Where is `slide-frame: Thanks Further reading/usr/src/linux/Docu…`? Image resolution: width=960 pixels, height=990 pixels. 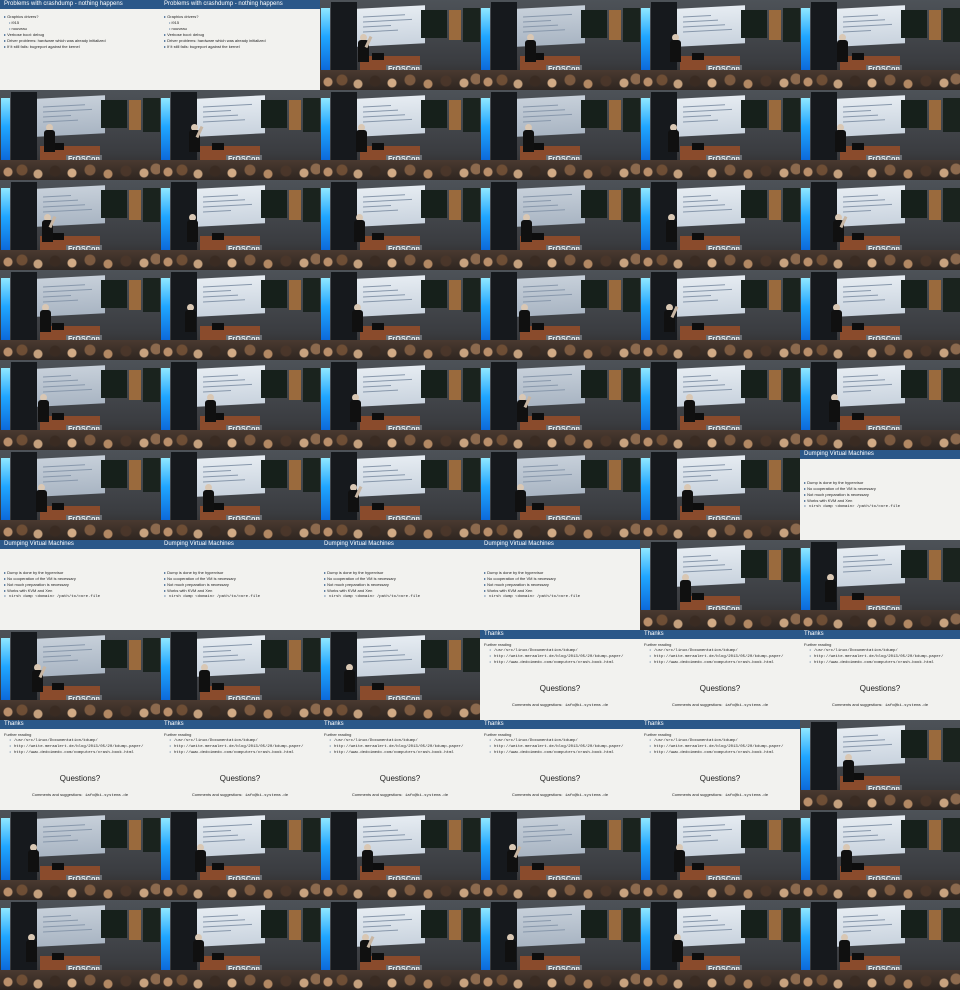 slide-frame: Thanks Further reading/usr/src/linux/Docu… is located at coordinates (720, 765).